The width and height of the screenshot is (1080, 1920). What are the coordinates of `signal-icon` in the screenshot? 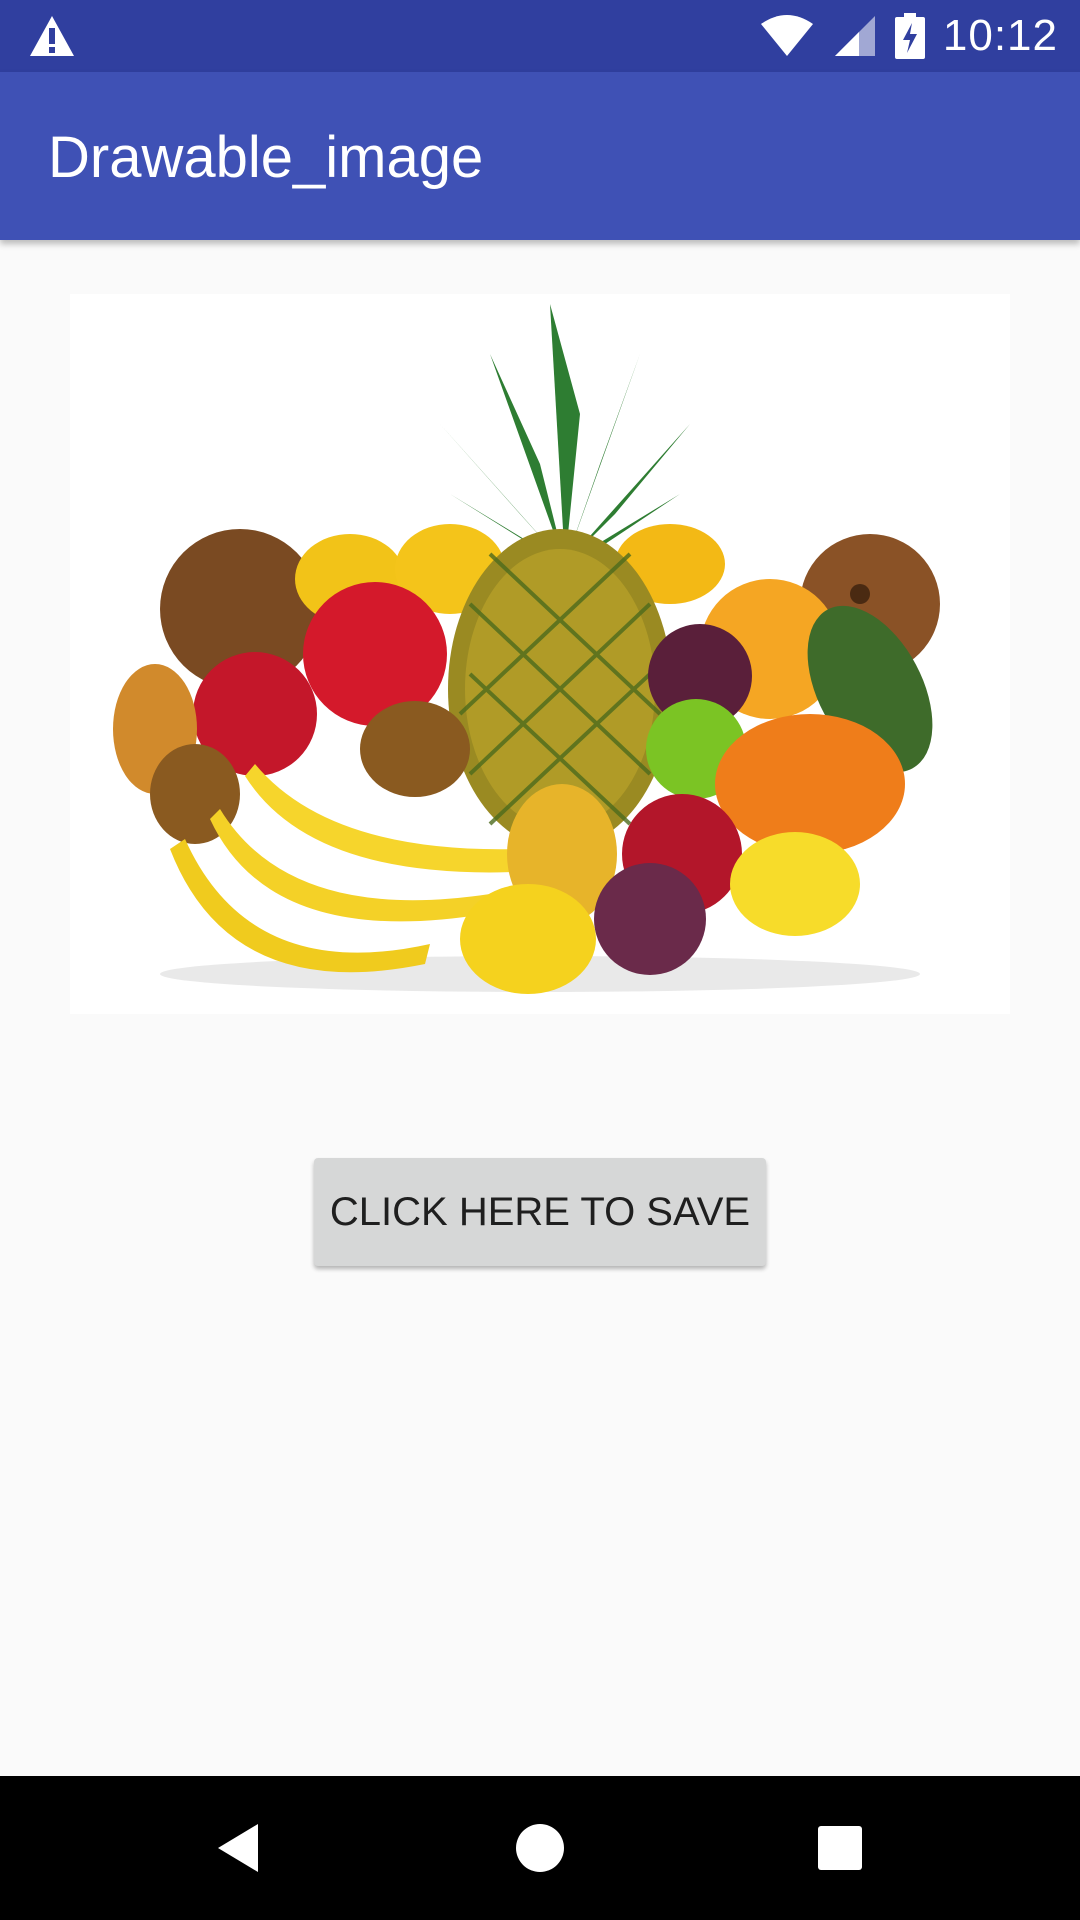 It's located at (854, 36).